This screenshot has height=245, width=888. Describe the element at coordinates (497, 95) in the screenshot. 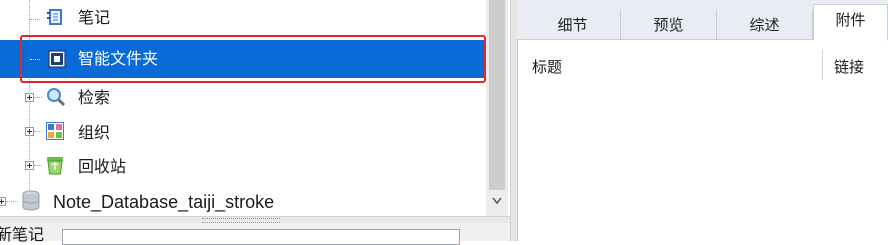

I see `scrollbar-thumb` at that location.